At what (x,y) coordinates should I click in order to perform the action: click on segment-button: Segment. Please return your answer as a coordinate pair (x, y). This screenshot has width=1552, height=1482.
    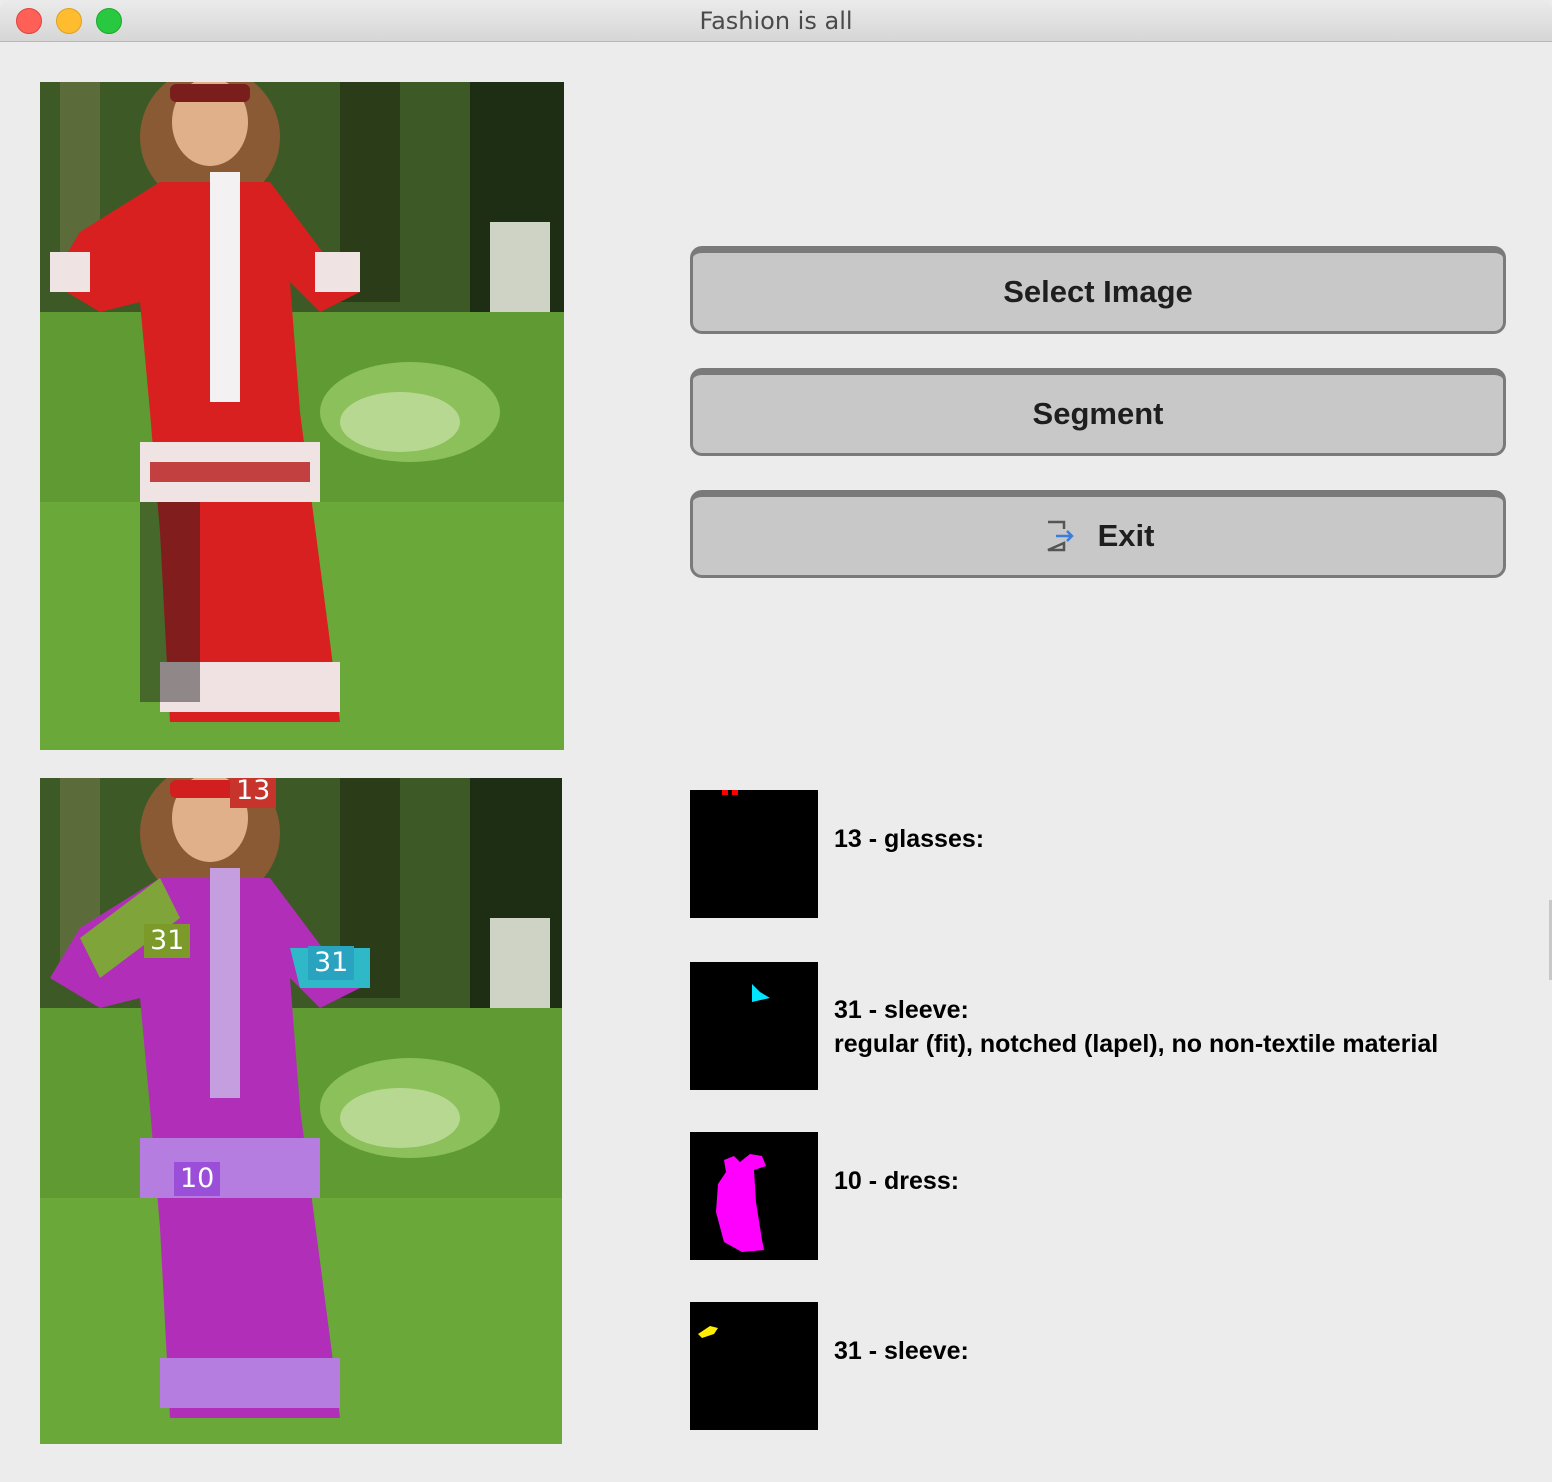
    Looking at the image, I should click on (1098, 412).